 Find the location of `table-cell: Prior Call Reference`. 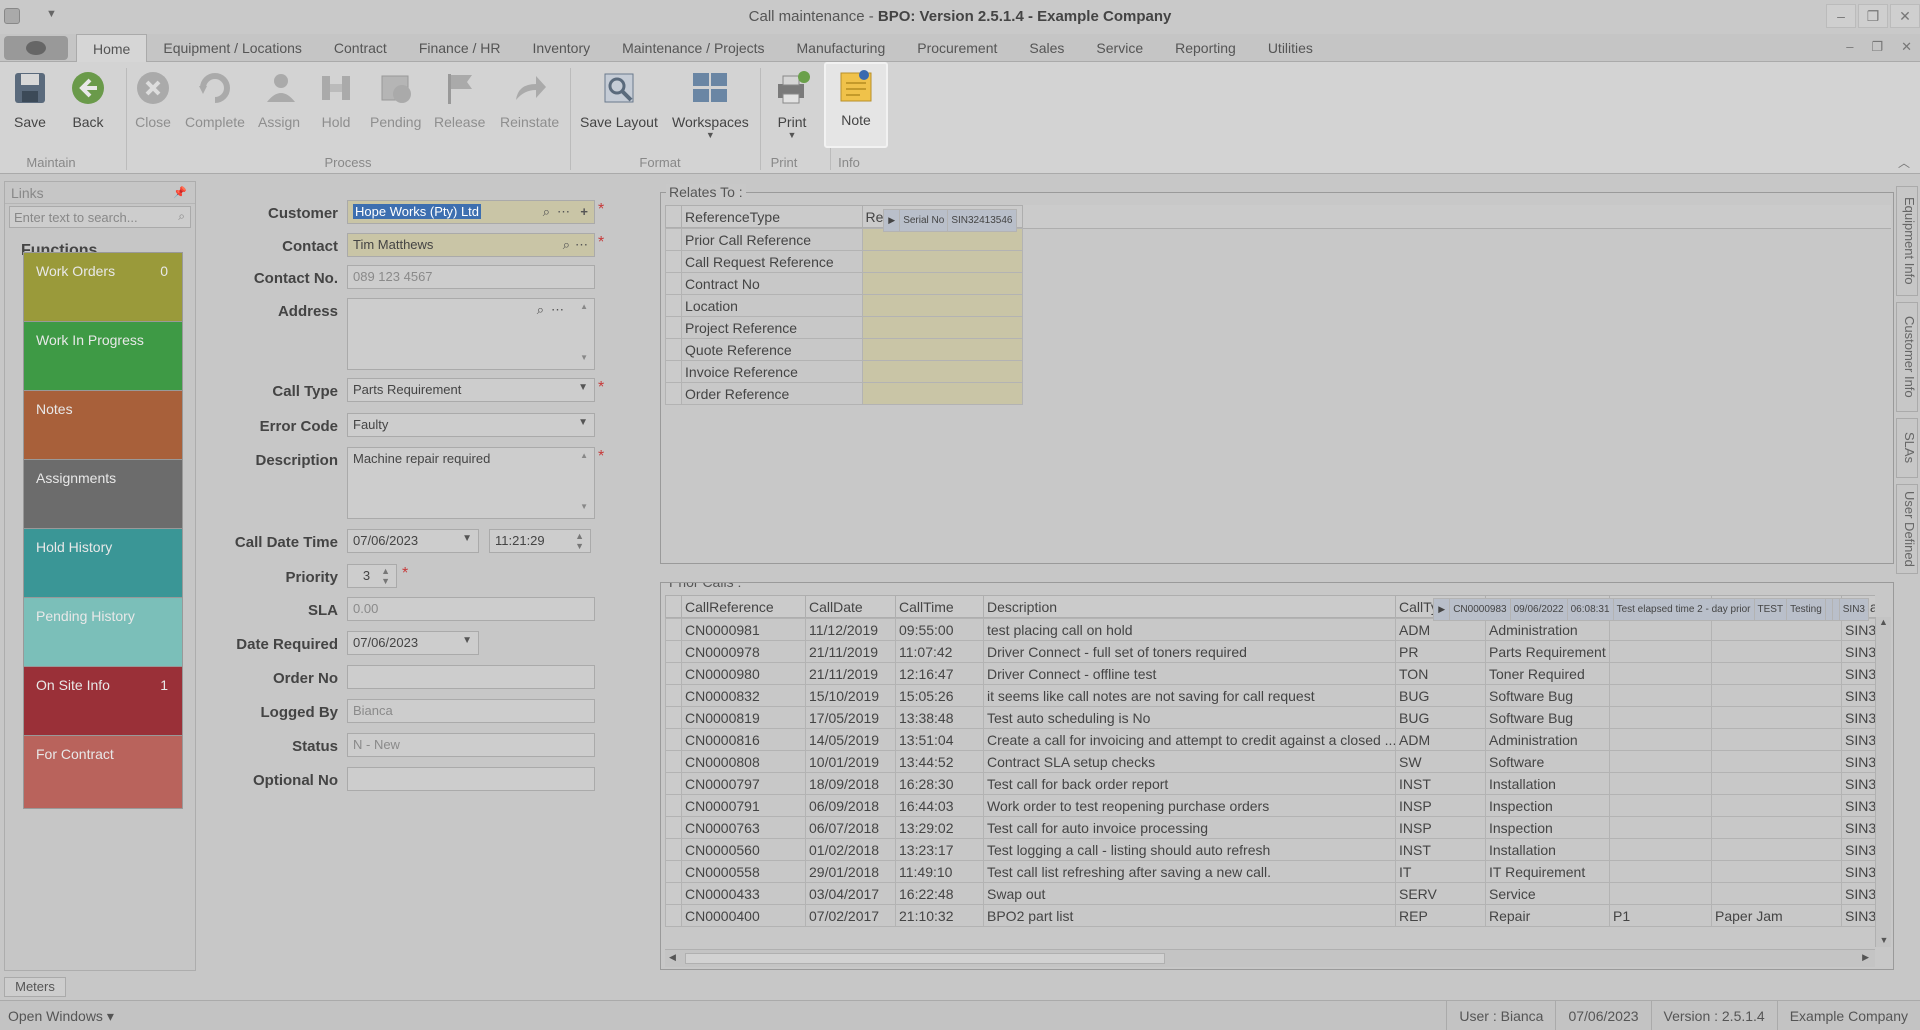

table-cell: Prior Call Reference is located at coordinates (772, 239).